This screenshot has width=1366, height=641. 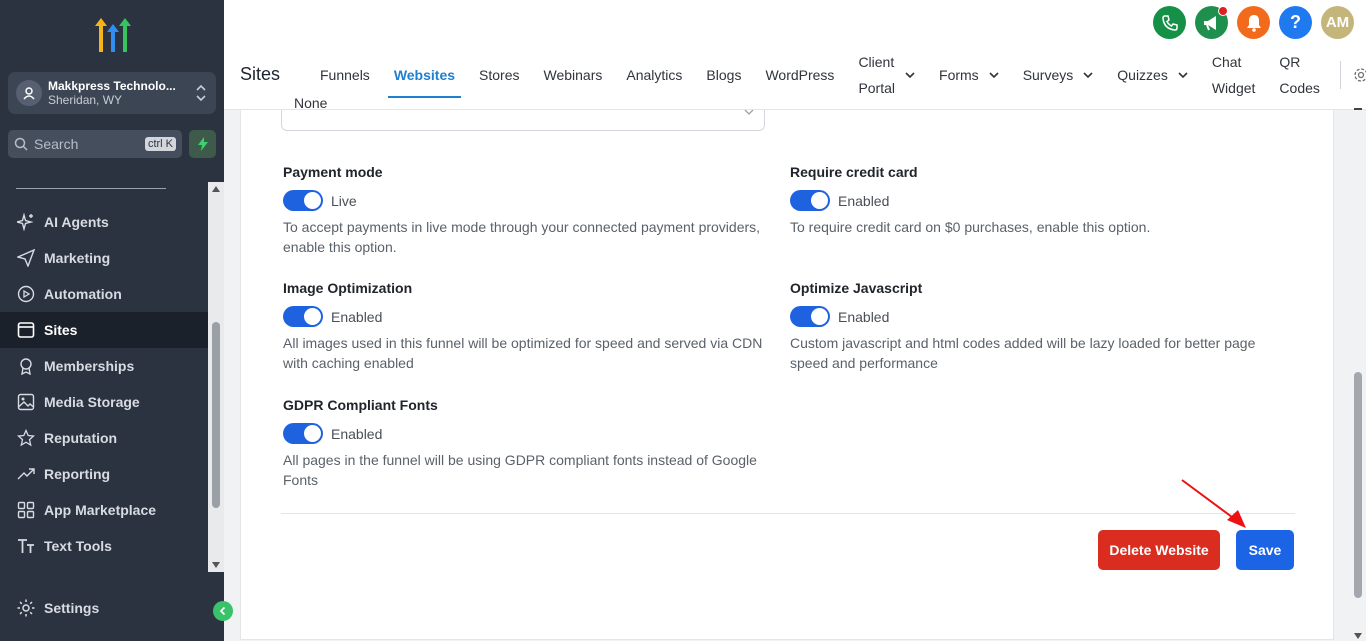 I want to click on sidebar-item-ai-agents: AI Agents, so click(x=104, y=222).